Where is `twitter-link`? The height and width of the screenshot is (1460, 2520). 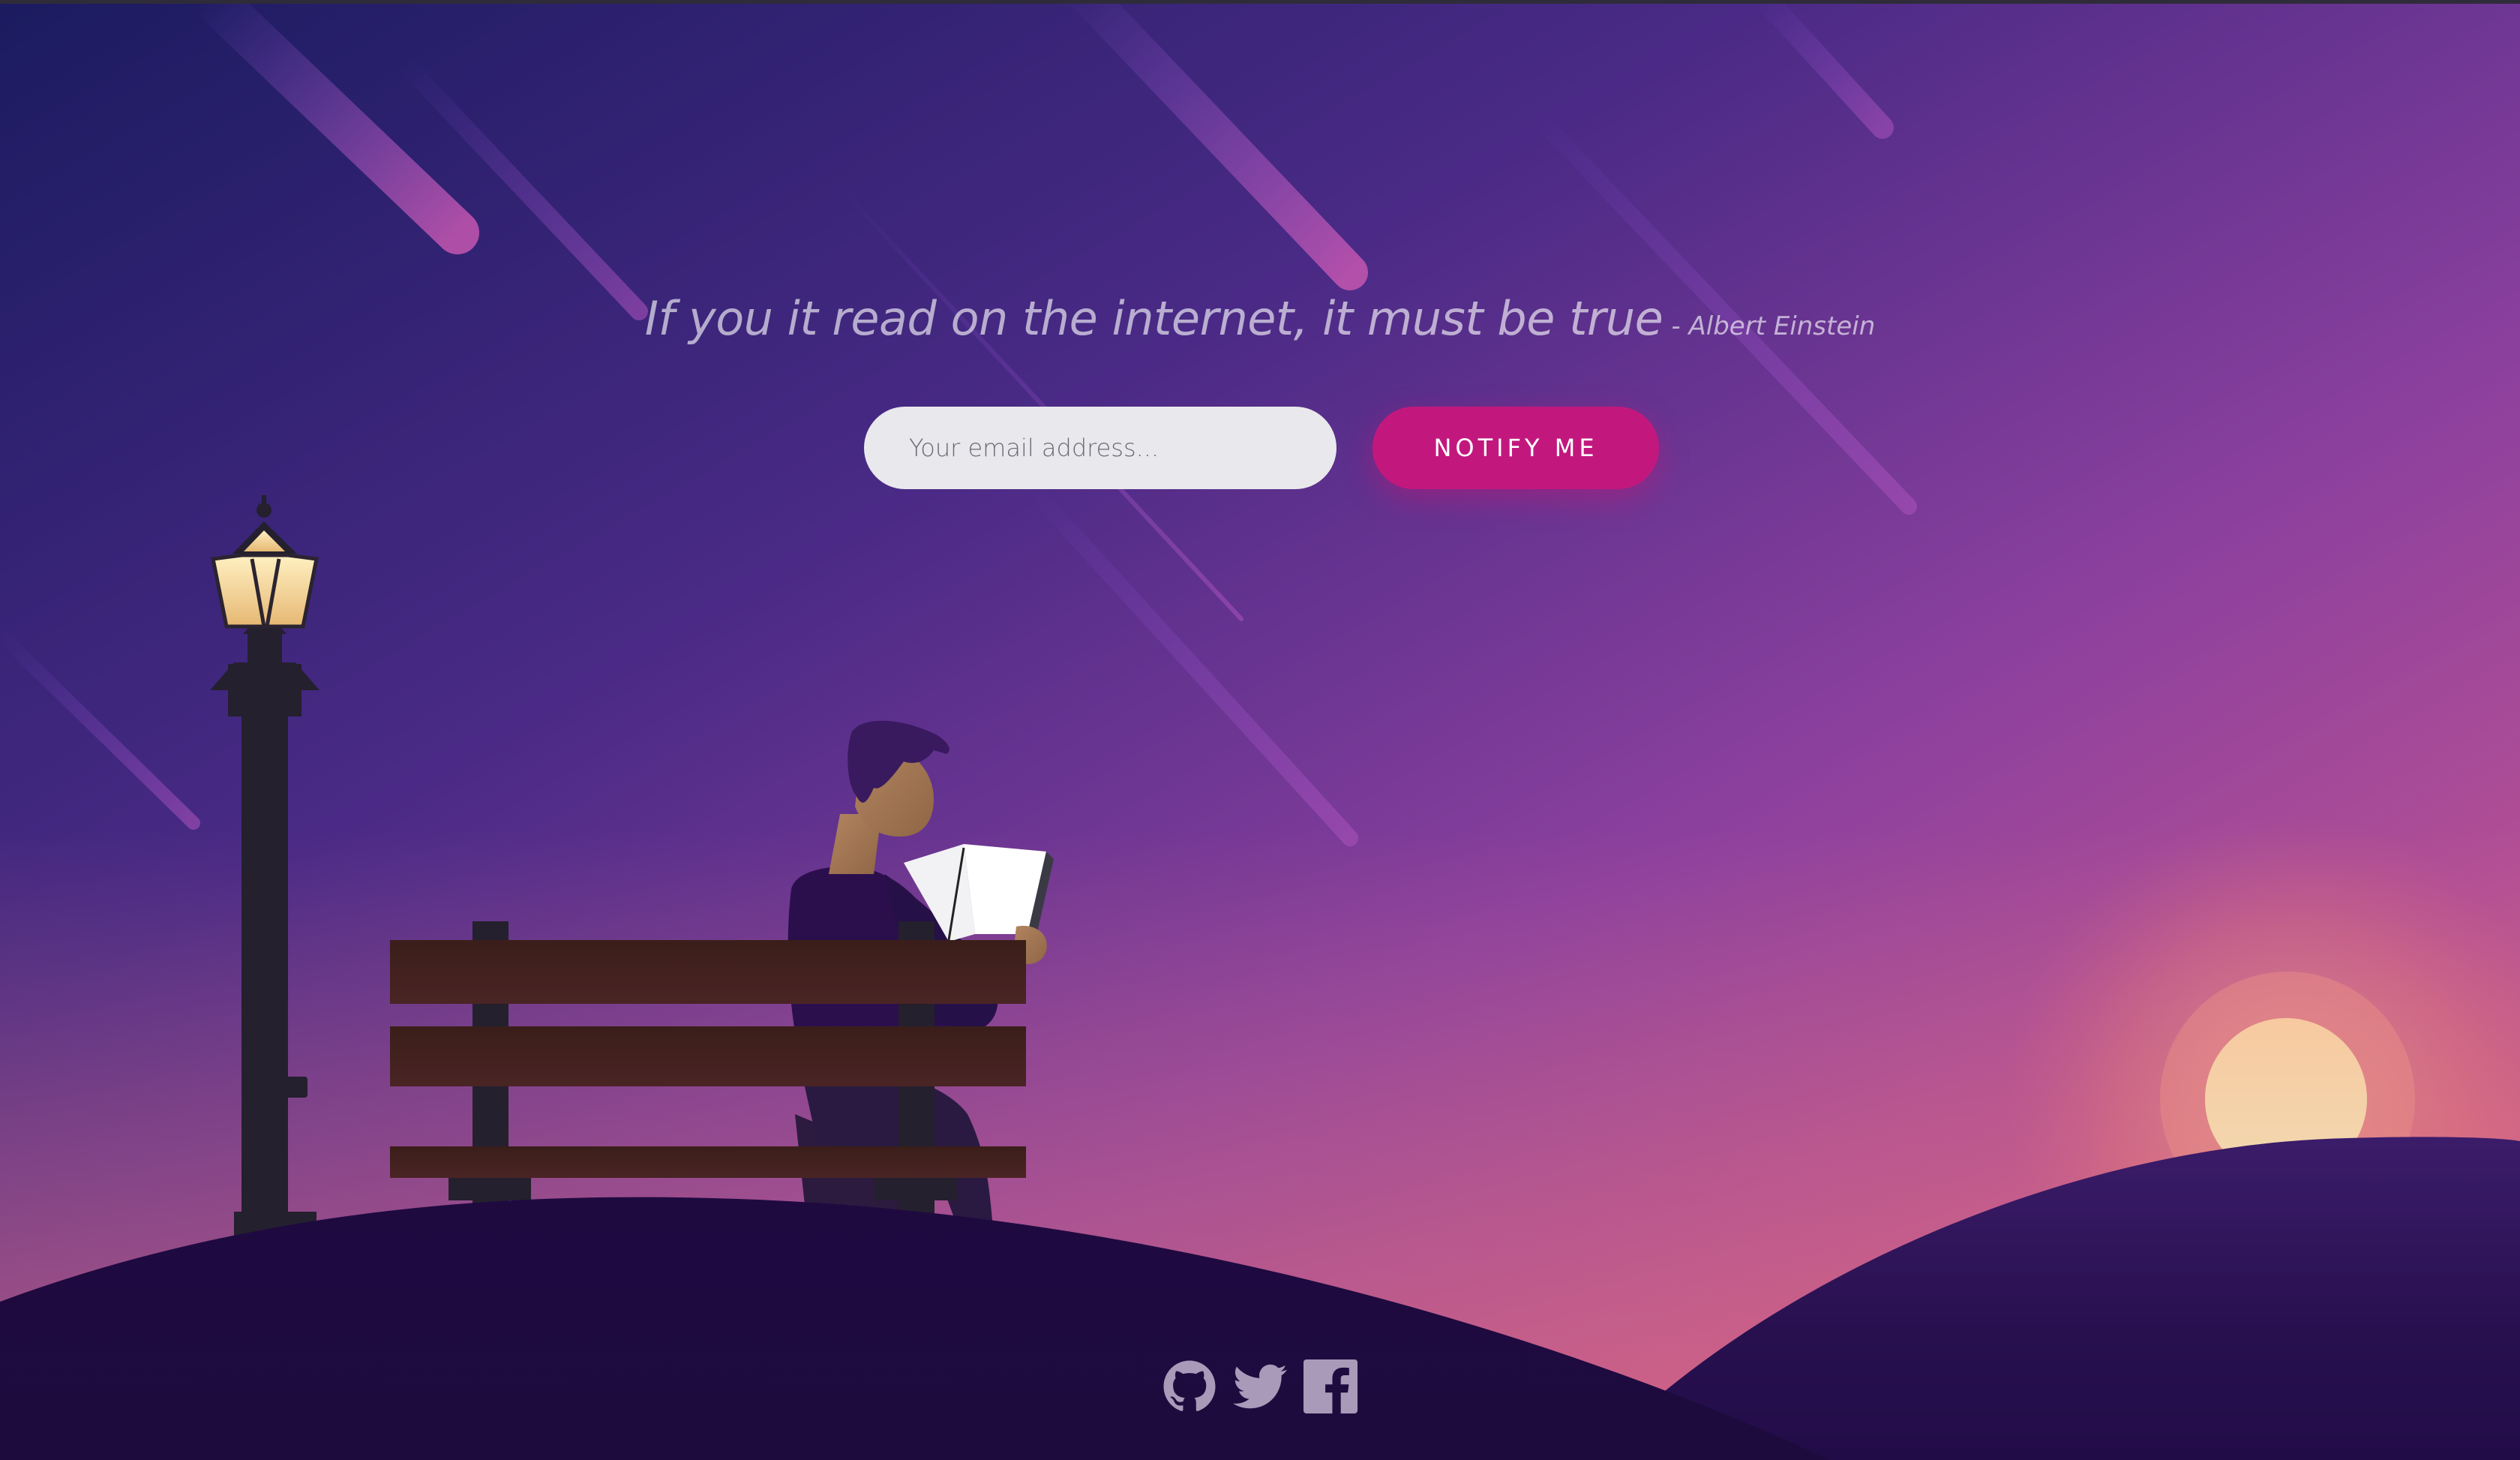 twitter-link is located at coordinates (1260, 1386).